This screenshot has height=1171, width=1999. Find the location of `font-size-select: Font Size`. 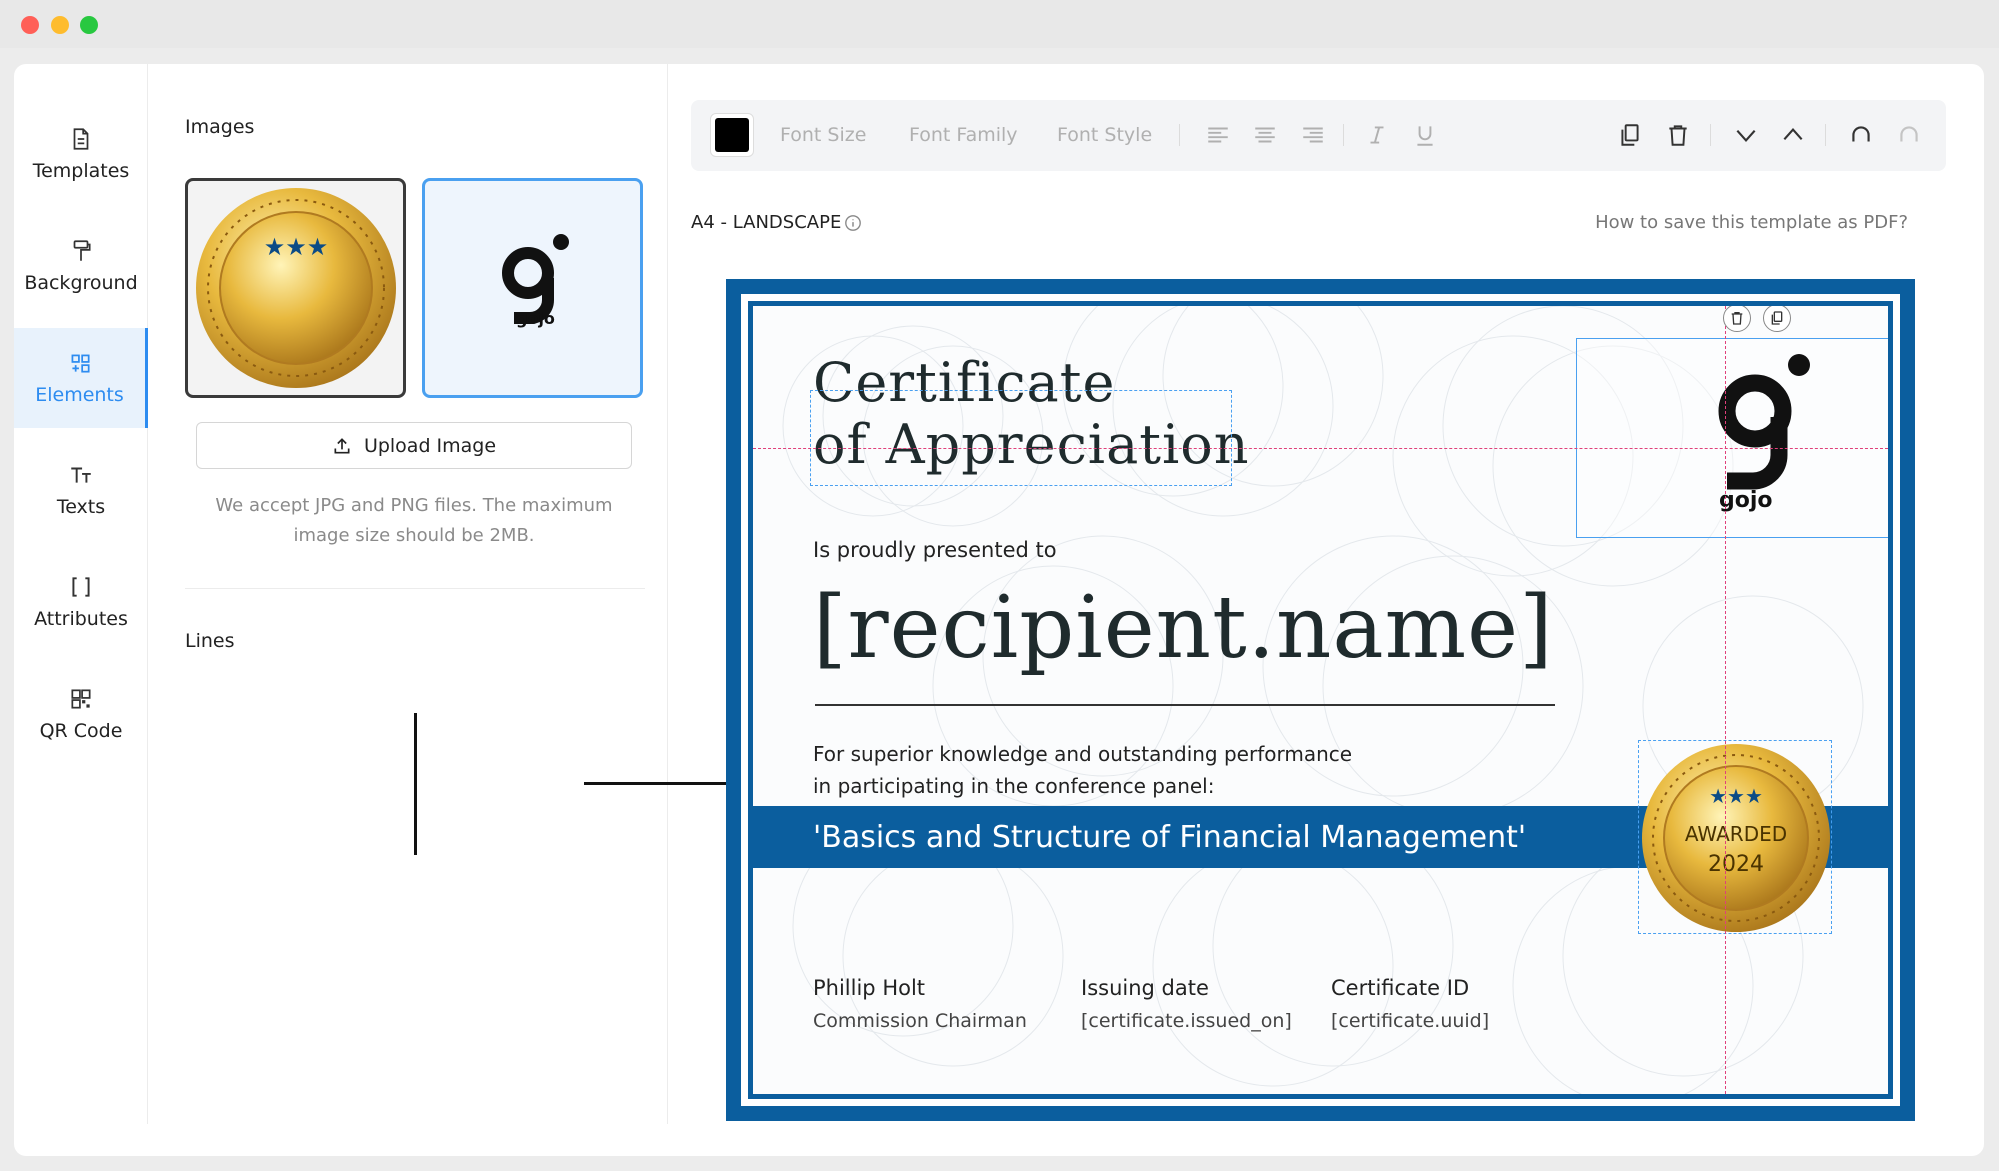

font-size-select: Font Size is located at coordinates (823, 135).